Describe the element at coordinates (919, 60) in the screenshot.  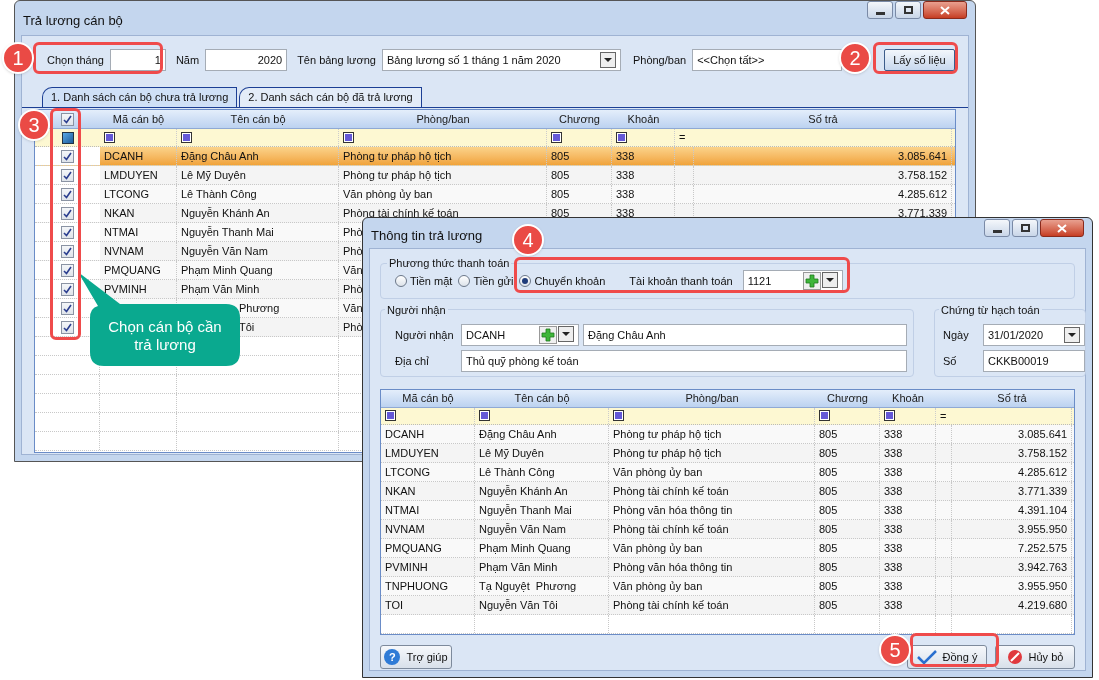
I see `fetch-button: Lấy số liệu` at that location.